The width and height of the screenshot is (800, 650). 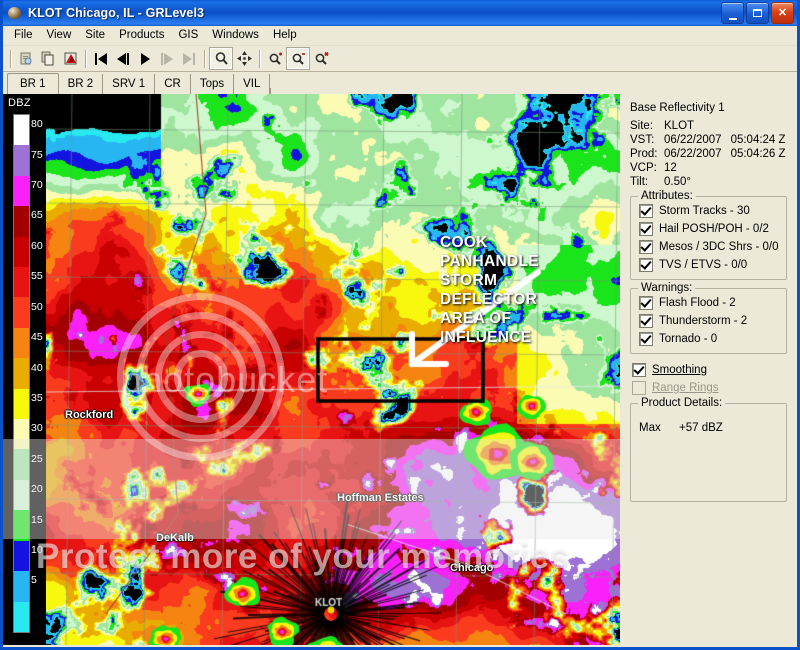 I want to click on field-prod: Prod: 06/22/2007 05:04:26 Z, so click(x=709, y=154).